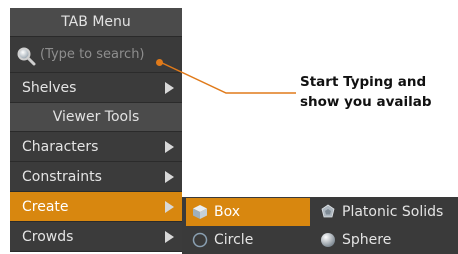 The height and width of the screenshot is (254, 458). I want to click on submenu-item-label: Sphere, so click(367, 240).